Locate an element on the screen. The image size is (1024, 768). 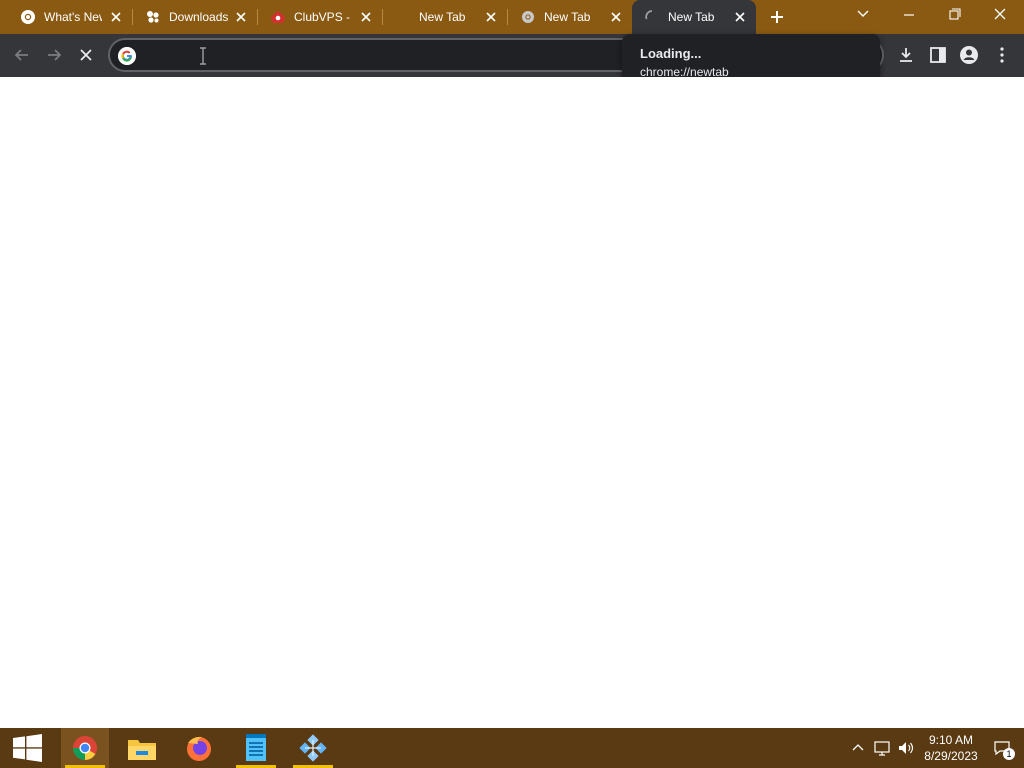
minimize-icon is located at coordinates (909, 16).